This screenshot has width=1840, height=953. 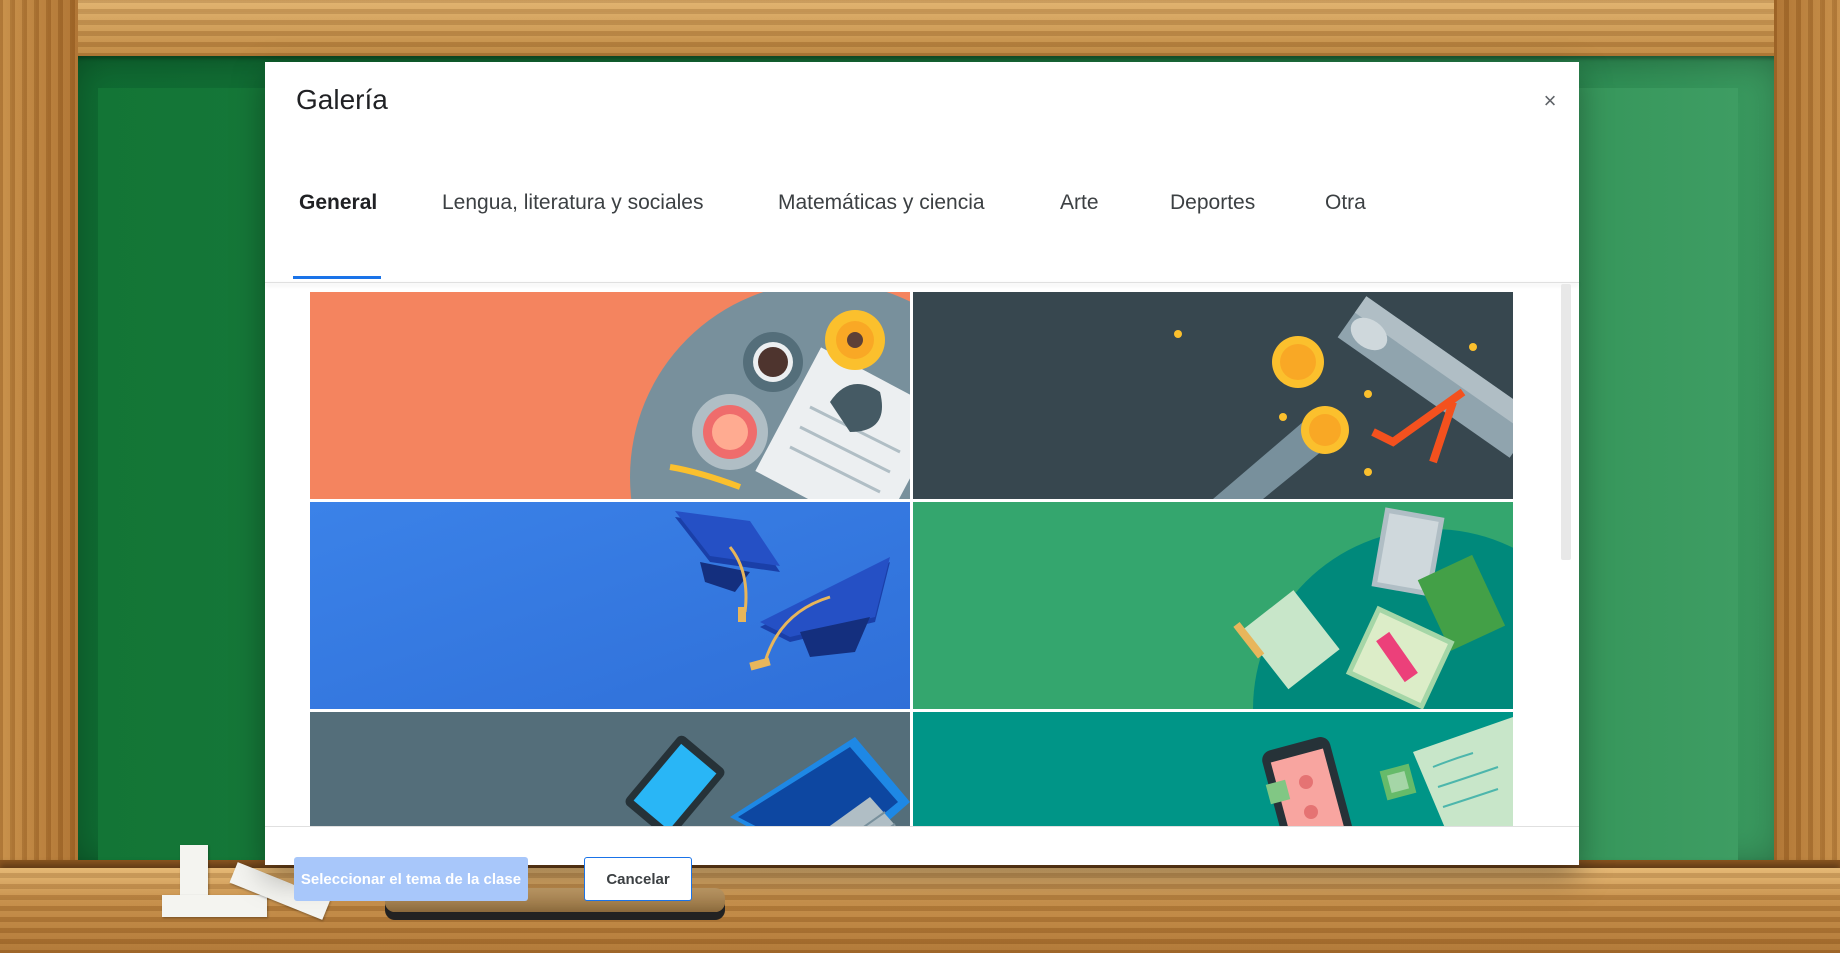 What do you see at coordinates (922, 826) in the screenshot?
I see `footer-divider` at bounding box center [922, 826].